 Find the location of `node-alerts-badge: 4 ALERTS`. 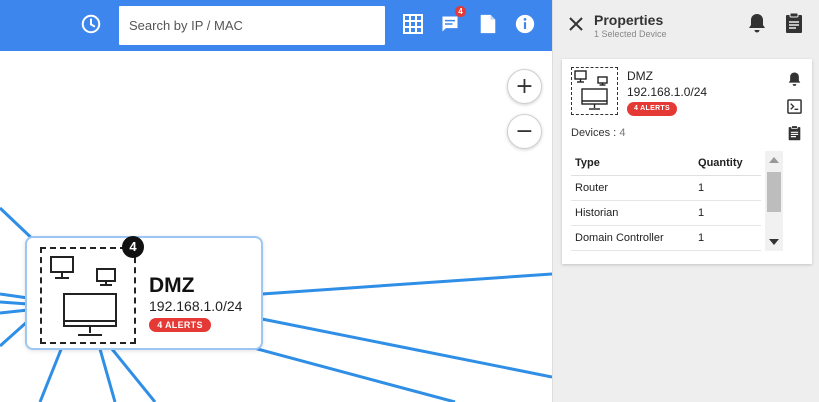

node-alerts-badge: 4 ALERTS is located at coordinates (180, 325).